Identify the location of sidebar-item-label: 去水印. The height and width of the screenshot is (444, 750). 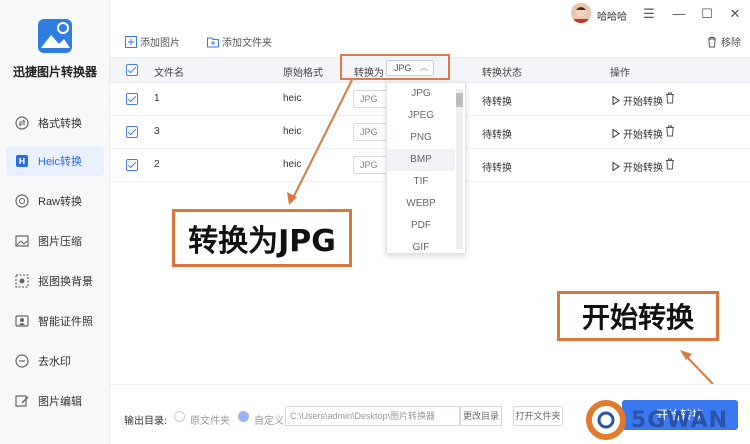
(54, 362).